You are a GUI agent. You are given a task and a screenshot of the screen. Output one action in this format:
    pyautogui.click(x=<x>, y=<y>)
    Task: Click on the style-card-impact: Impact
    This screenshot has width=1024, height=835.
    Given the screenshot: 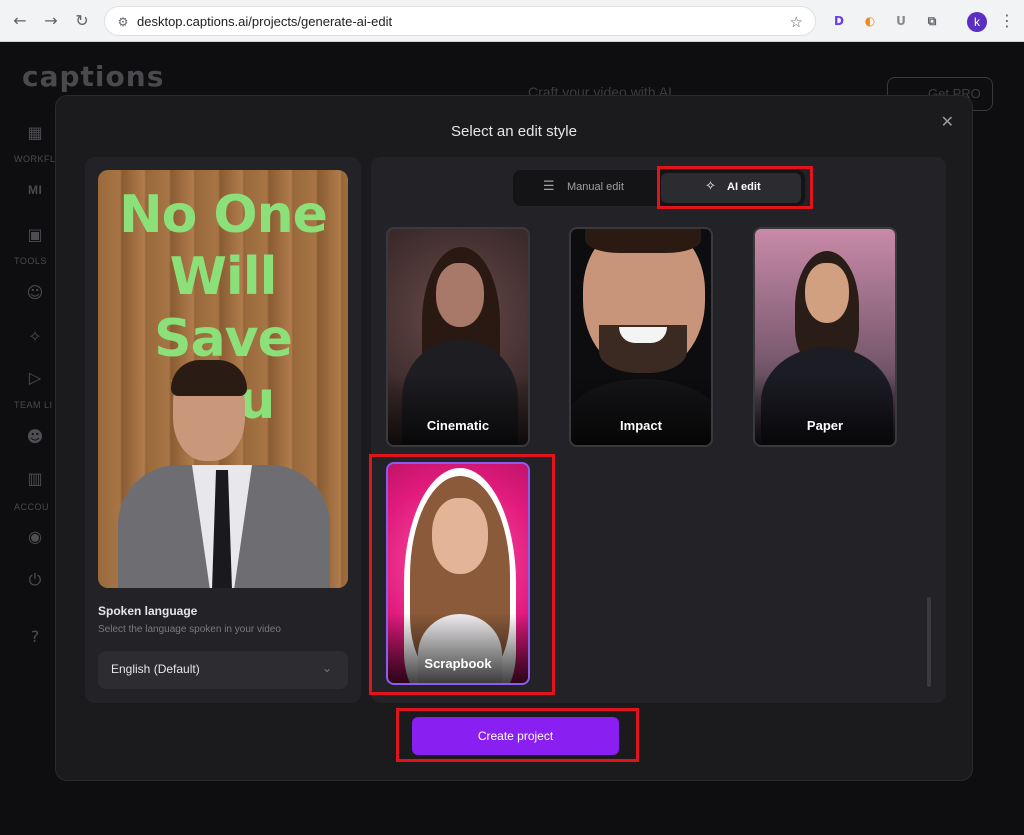 What is the action you would take?
    pyautogui.click(x=641, y=337)
    